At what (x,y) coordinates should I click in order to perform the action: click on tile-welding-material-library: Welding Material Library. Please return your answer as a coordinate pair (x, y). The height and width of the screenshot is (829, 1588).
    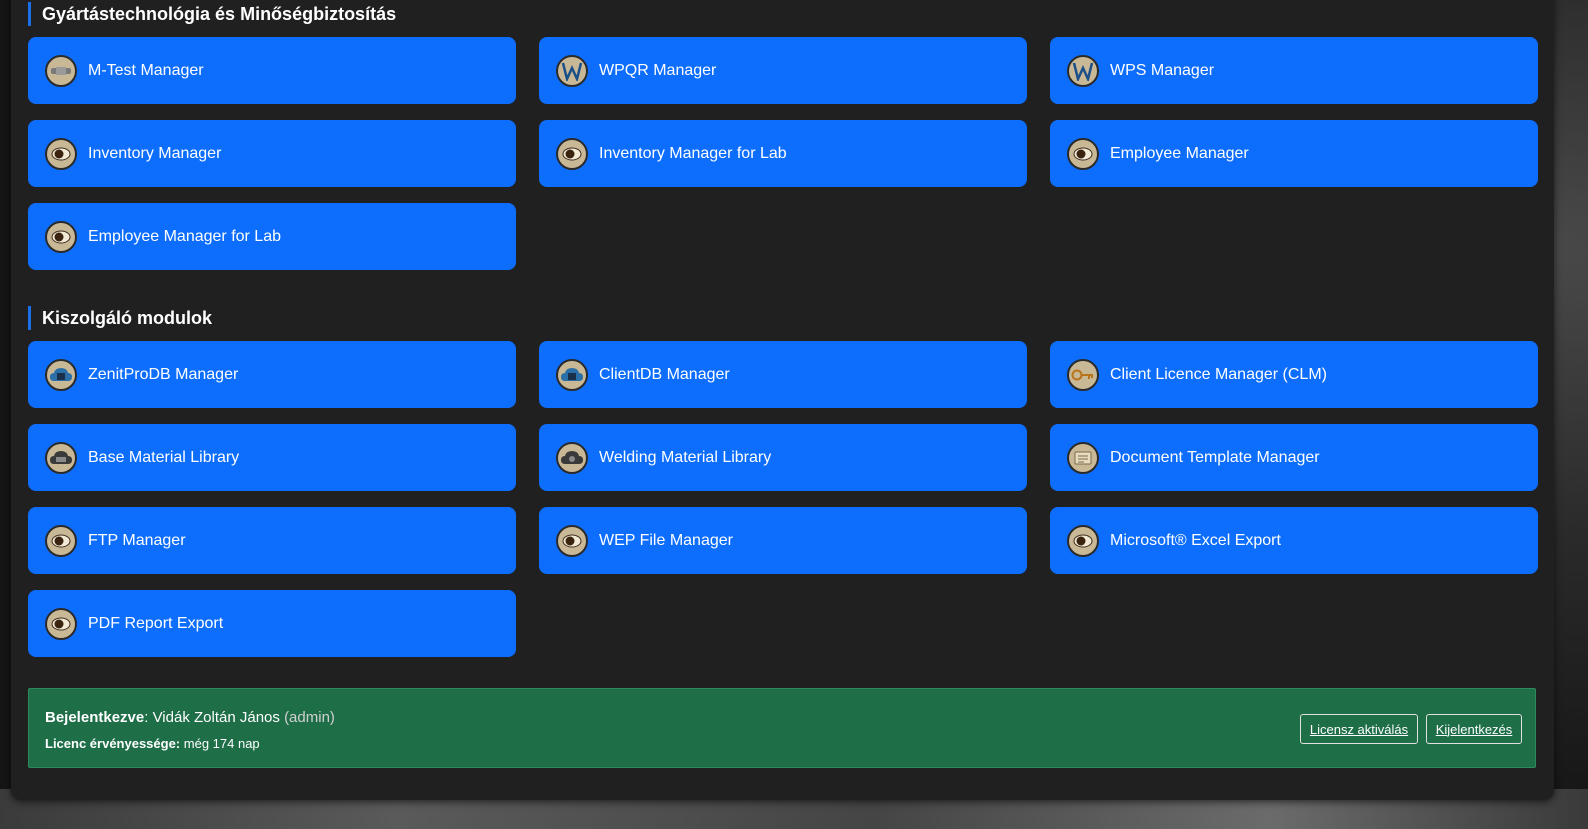
    Looking at the image, I should click on (783, 457).